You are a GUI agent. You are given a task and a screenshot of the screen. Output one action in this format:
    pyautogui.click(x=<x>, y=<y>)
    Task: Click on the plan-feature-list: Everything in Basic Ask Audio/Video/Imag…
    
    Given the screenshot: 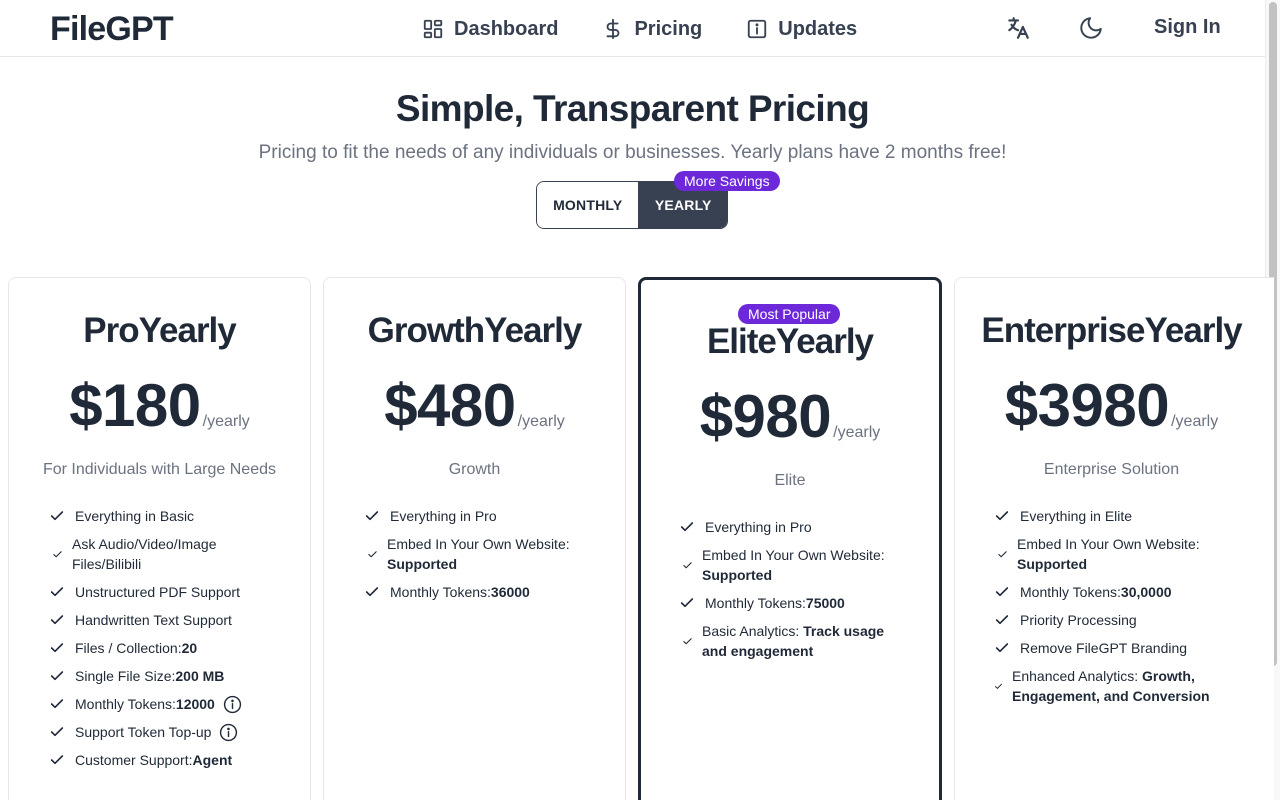 What is the action you would take?
    pyautogui.click(x=169, y=638)
    